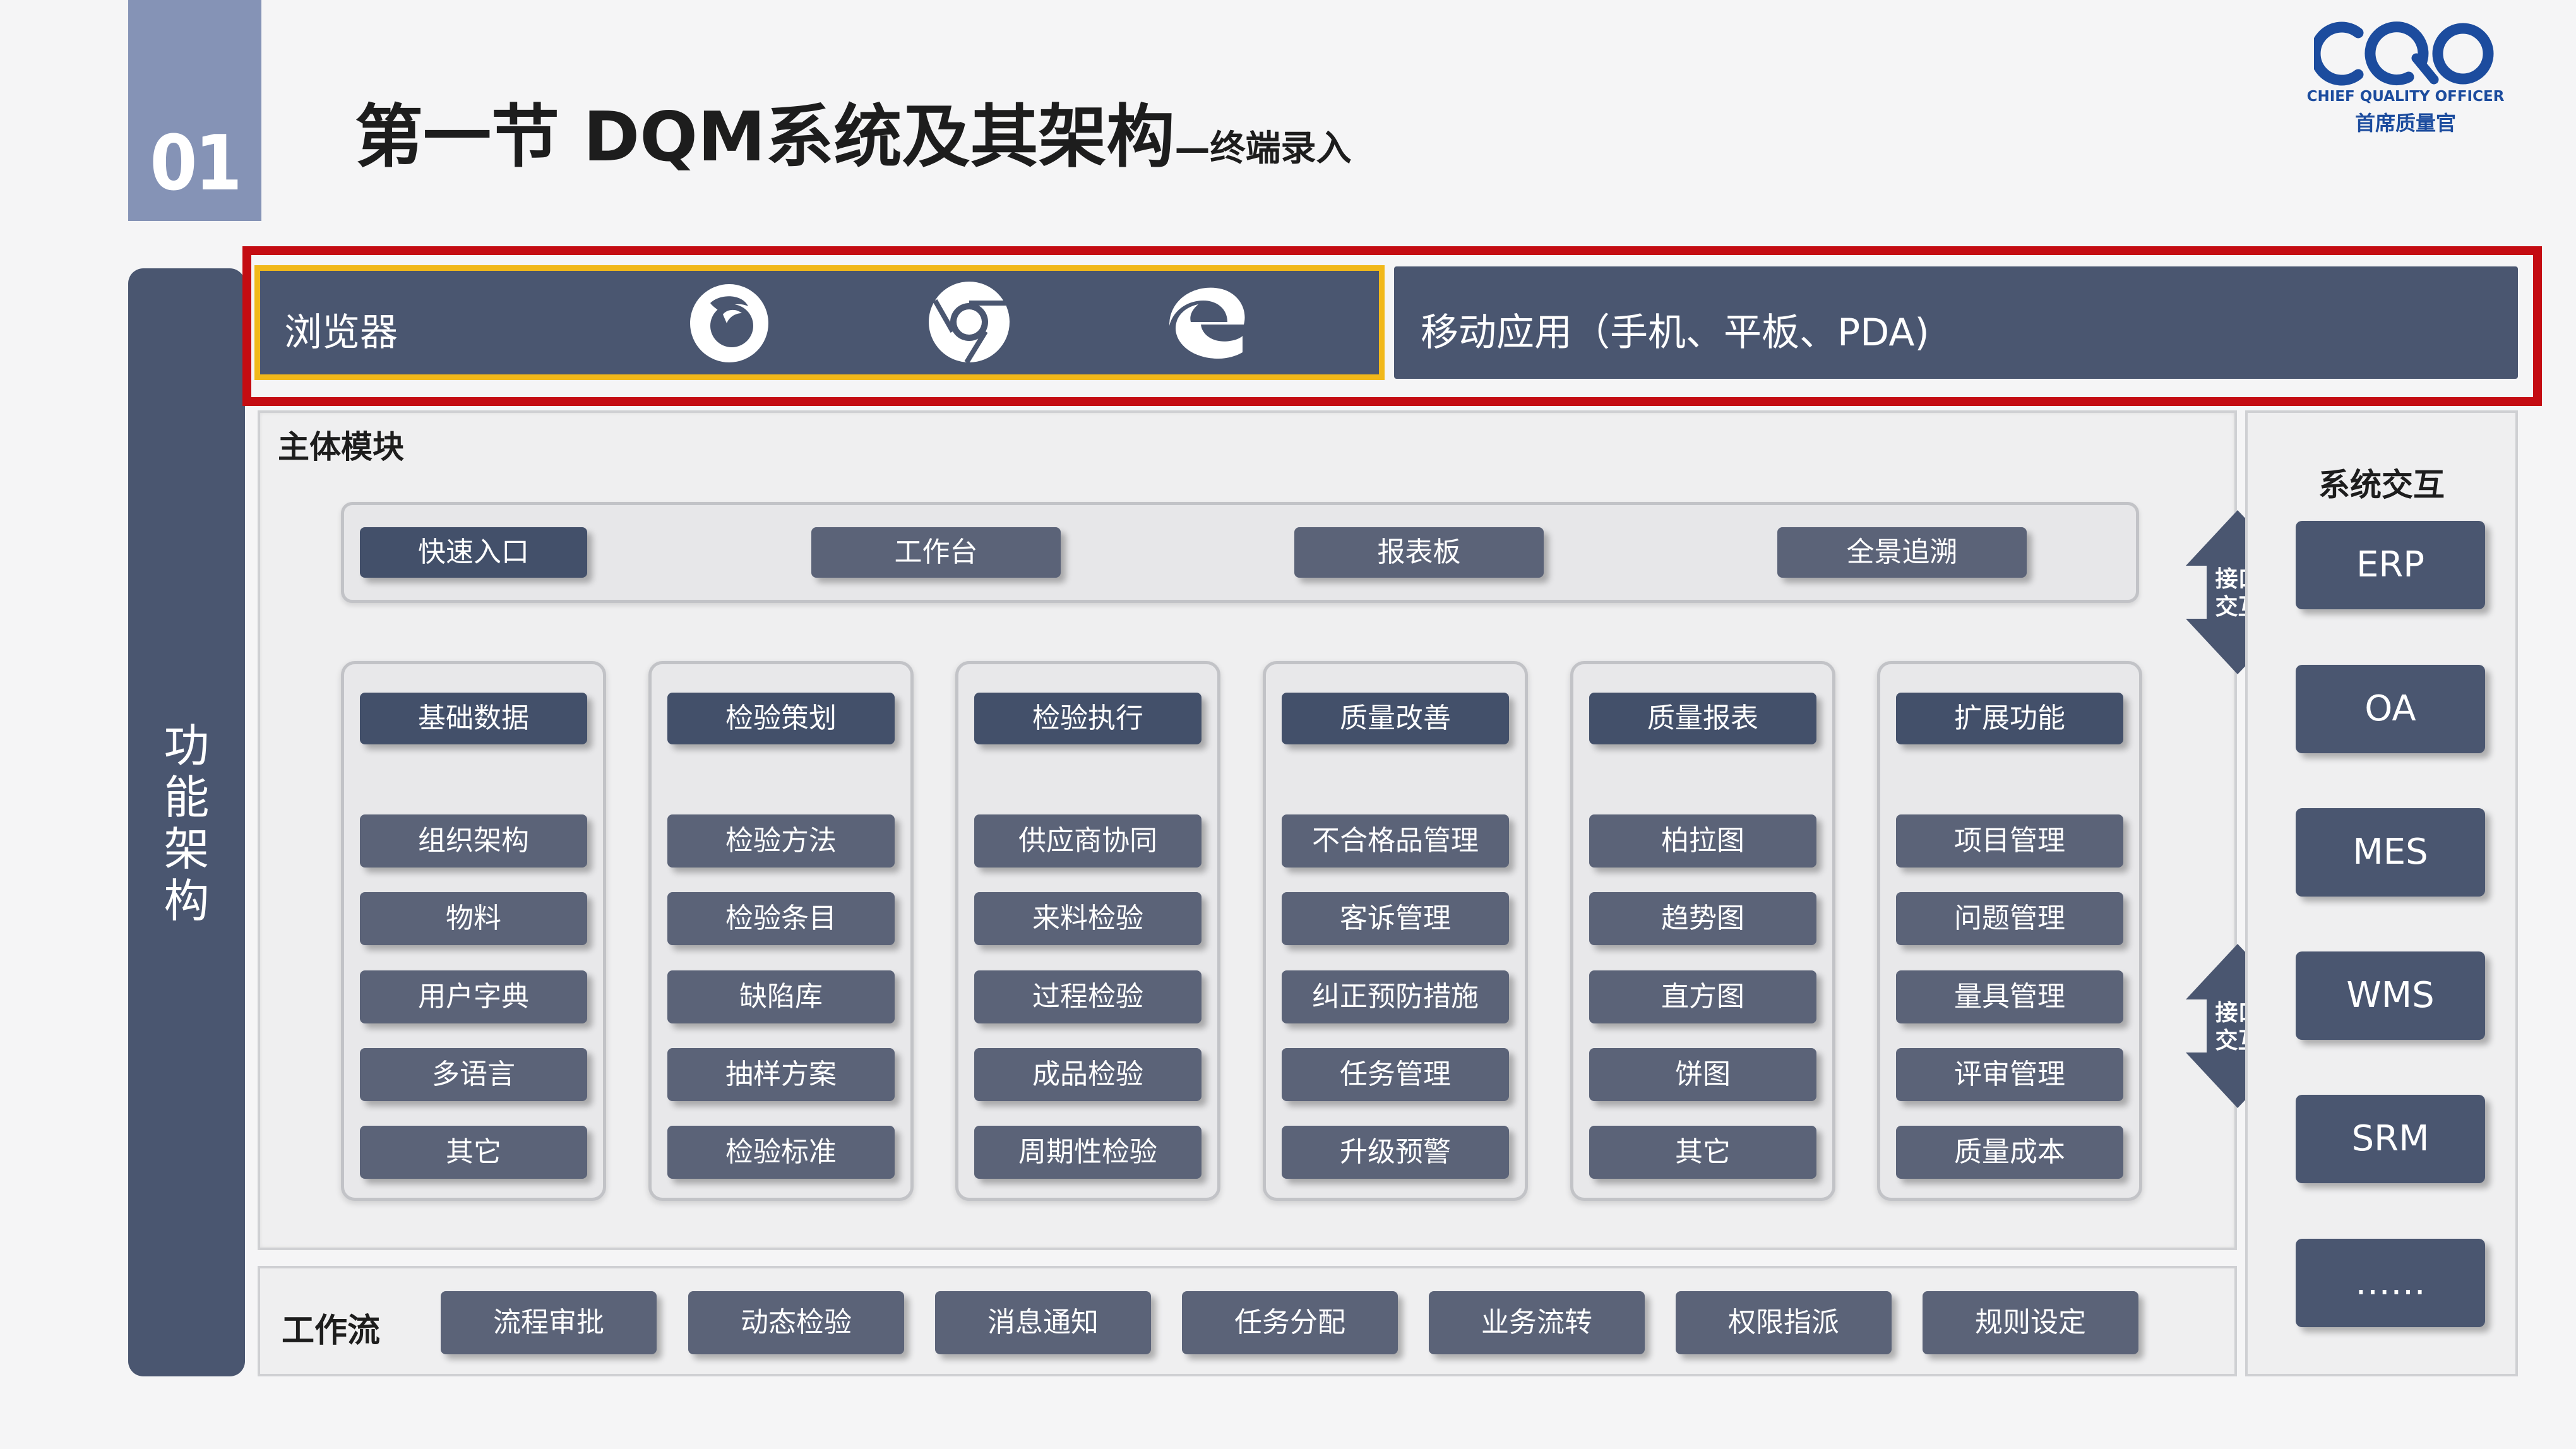 The height and width of the screenshot is (1449, 2576). What do you see at coordinates (1702, 718) in the screenshot?
I see `module-column-header: 质量报表` at bounding box center [1702, 718].